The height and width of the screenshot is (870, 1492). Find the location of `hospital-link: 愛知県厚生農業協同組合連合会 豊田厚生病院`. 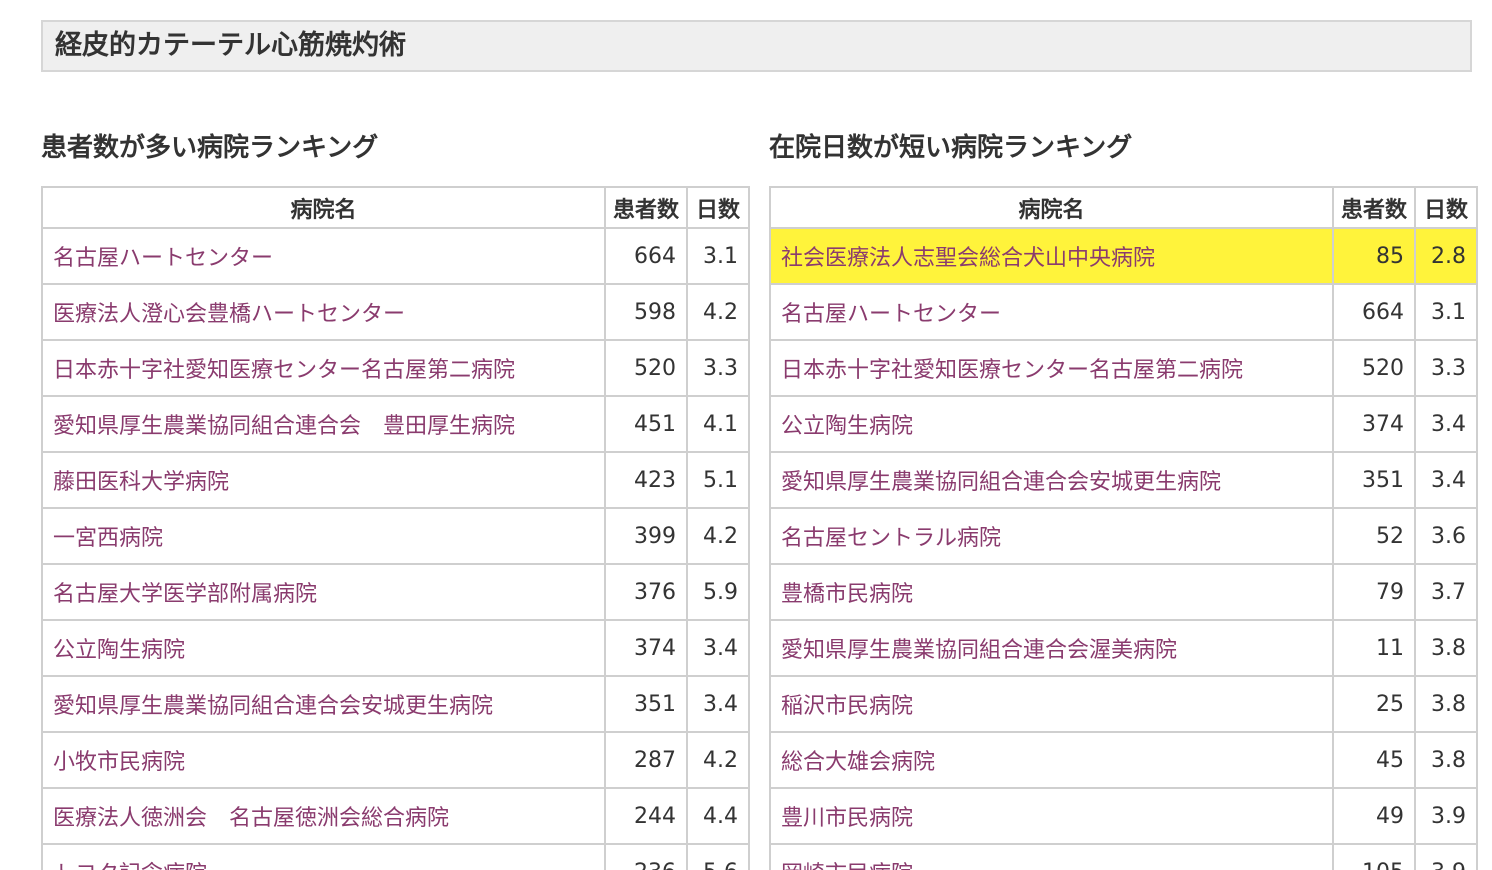

hospital-link: 愛知県厚生農業協同組合連合会 豊田厚生病院 is located at coordinates (284, 426).